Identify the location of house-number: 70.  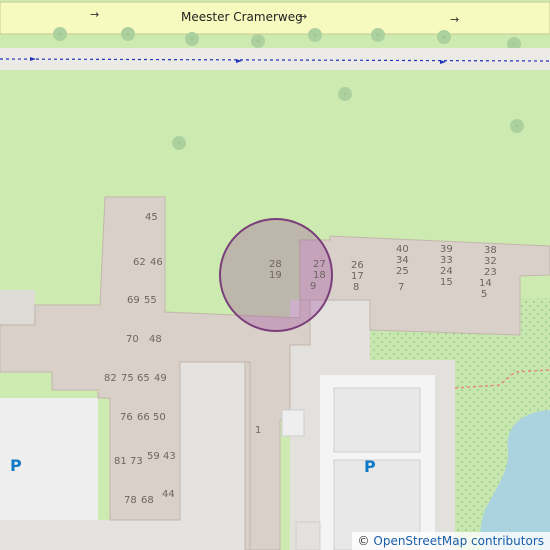
(132, 339).